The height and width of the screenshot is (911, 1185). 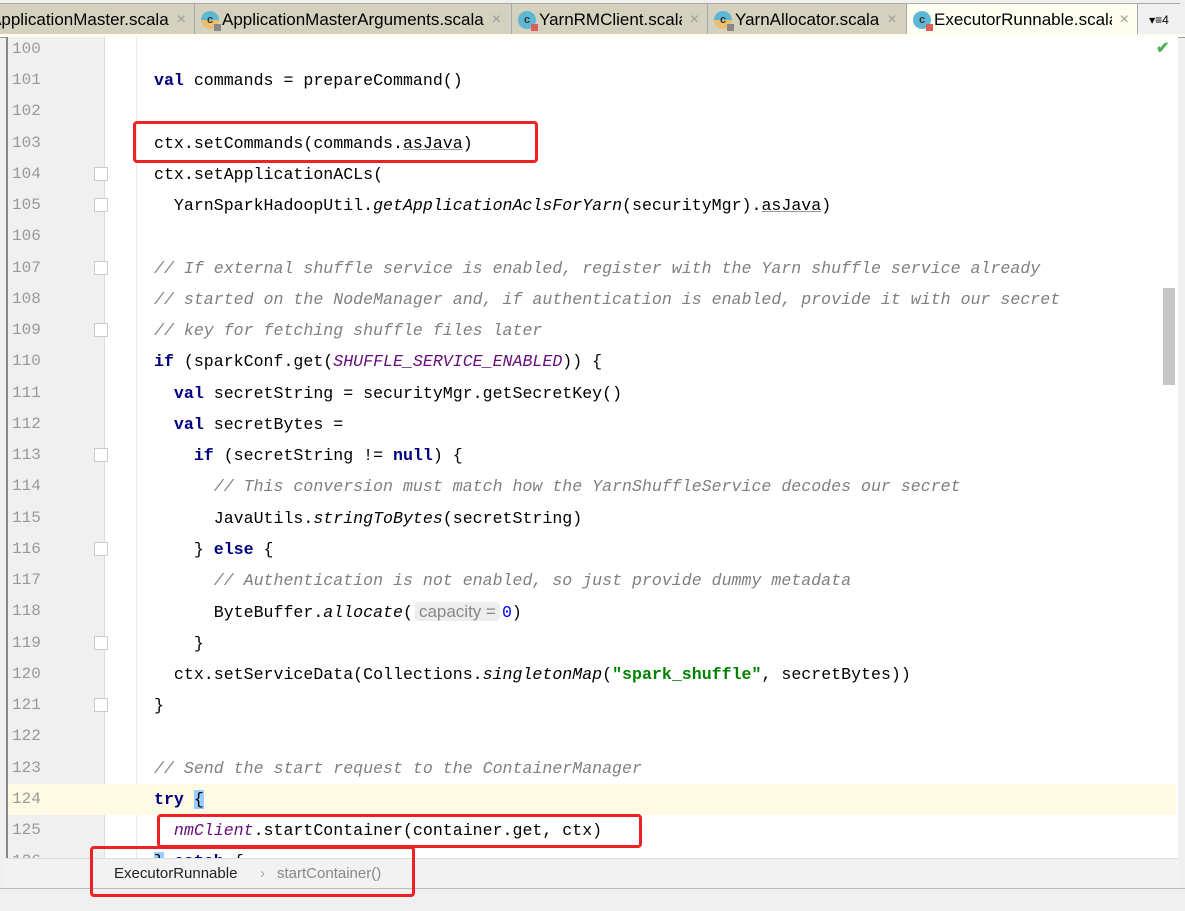 What do you see at coordinates (447, 456) in the screenshot?
I see `code-text: ) {` at bounding box center [447, 456].